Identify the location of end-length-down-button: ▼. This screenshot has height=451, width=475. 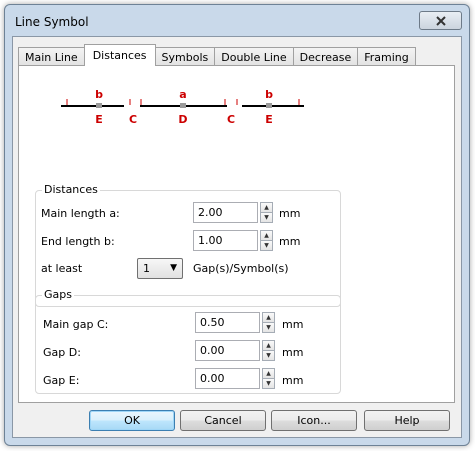
(266, 245).